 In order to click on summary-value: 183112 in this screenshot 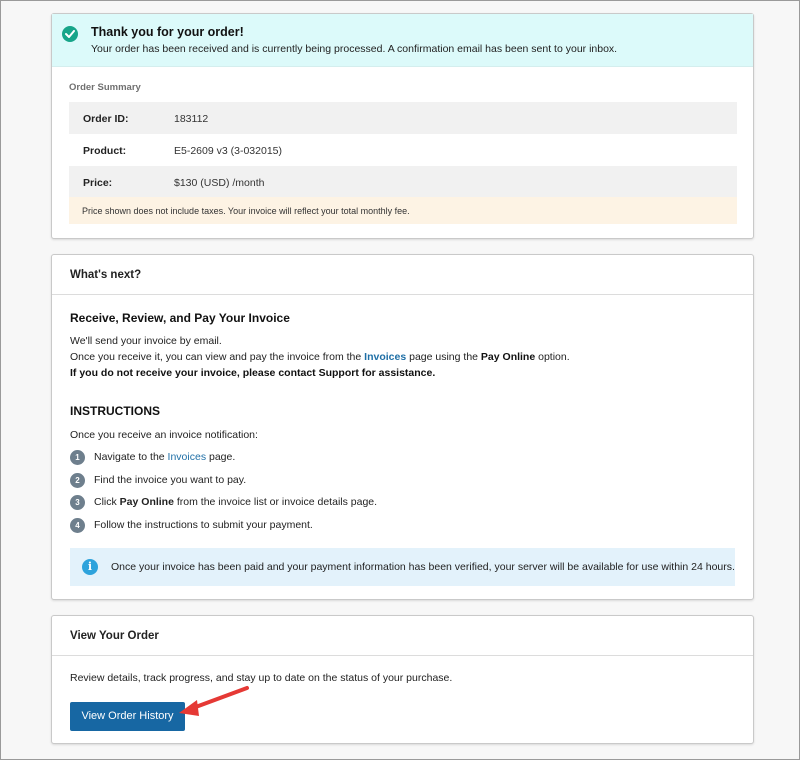, I will do `click(191, 119)`.